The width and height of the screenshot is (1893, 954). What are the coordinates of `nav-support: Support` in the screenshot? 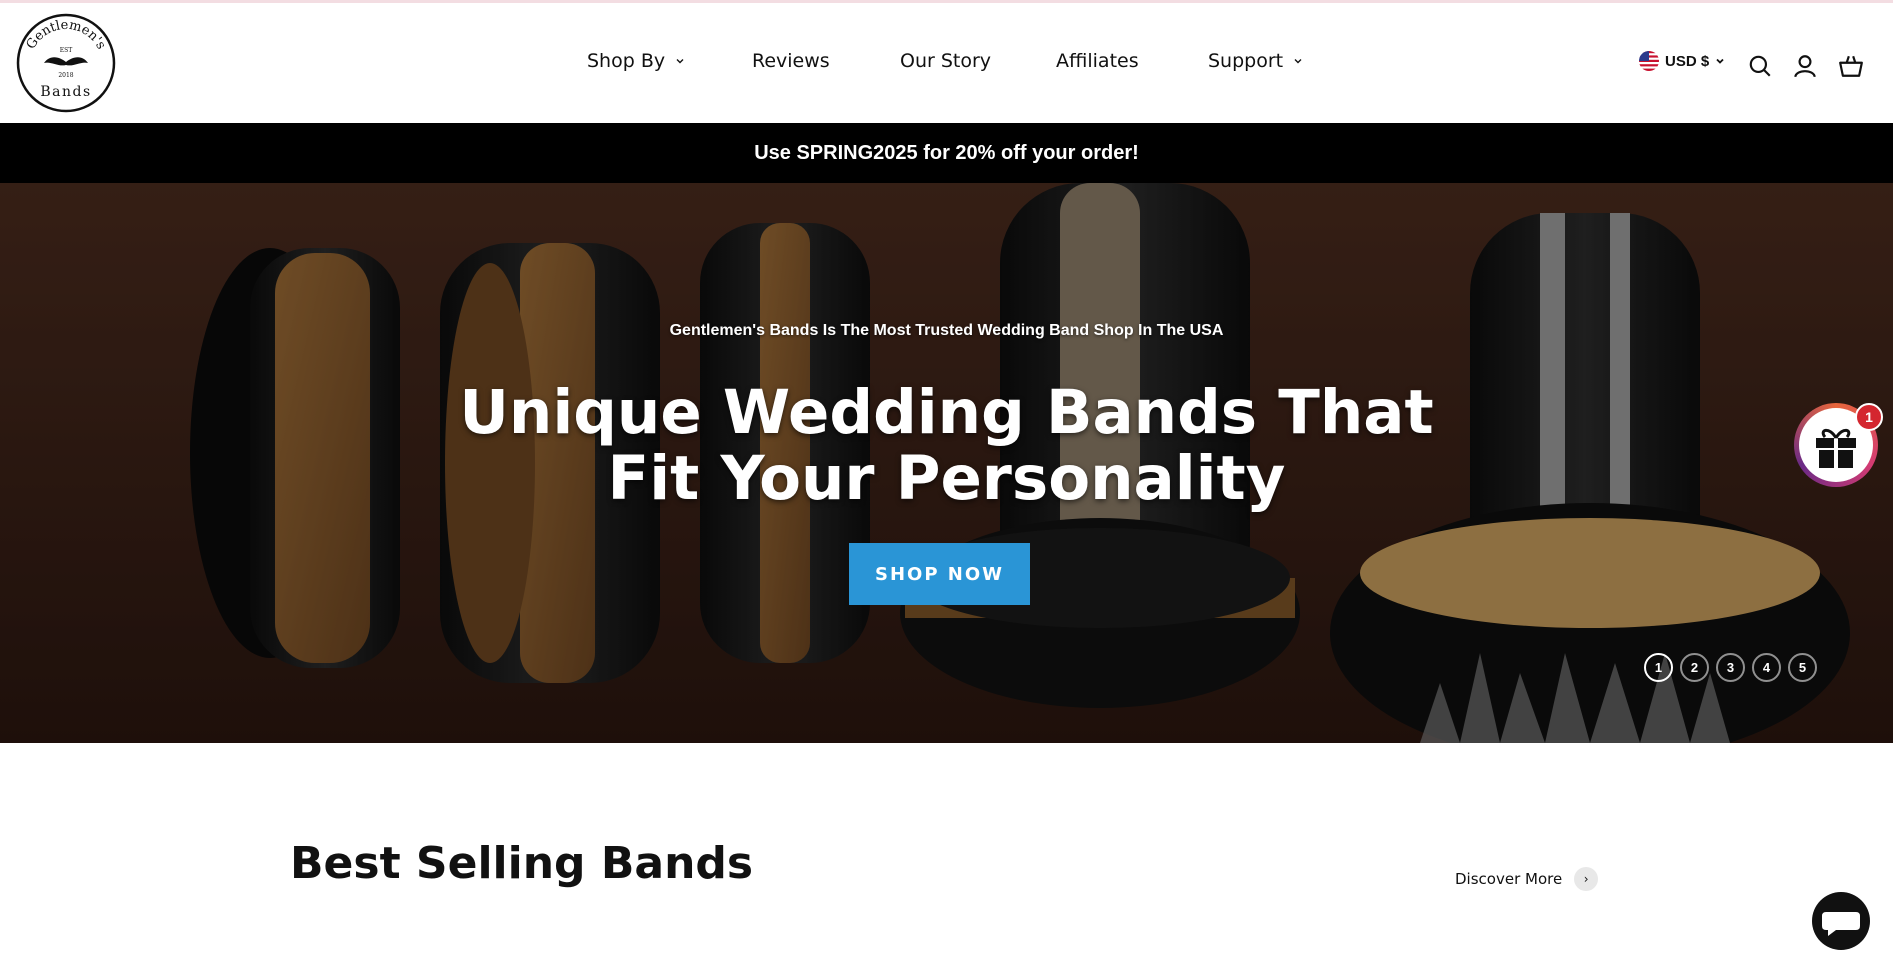 It's located at (1255, 61).